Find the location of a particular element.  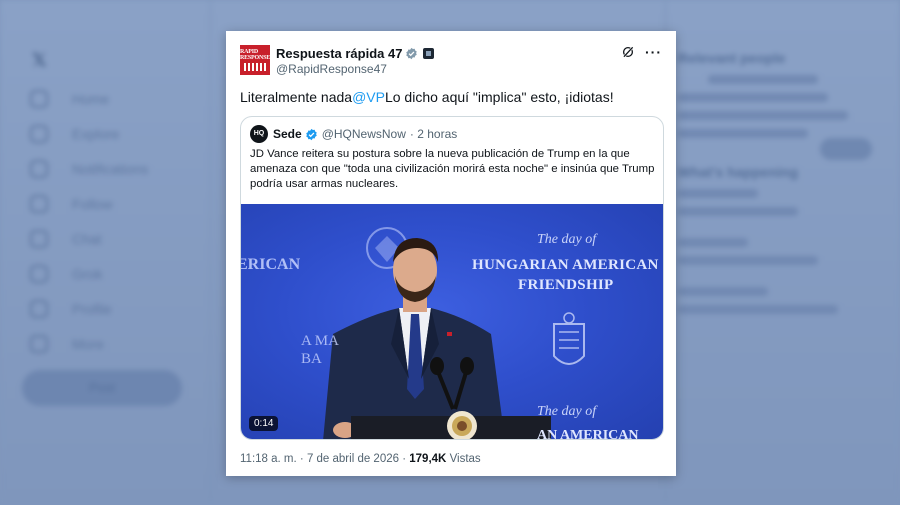

sidebar-item-notifications: Notifications is located at coordinates (115, 168).